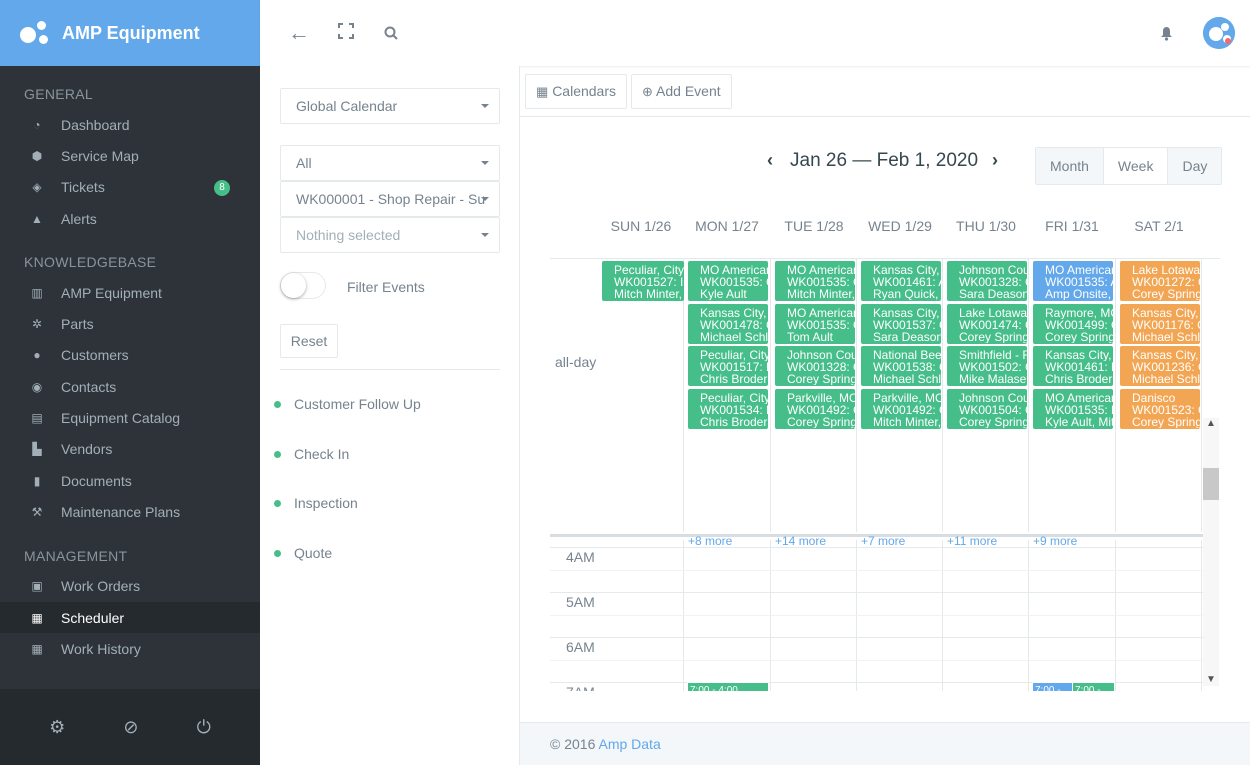 This screenshot has width=1250, height=765. Describe the element at coordinates (727, 226) in the screenshot. I see `day-header: MON 1/27` at that location.